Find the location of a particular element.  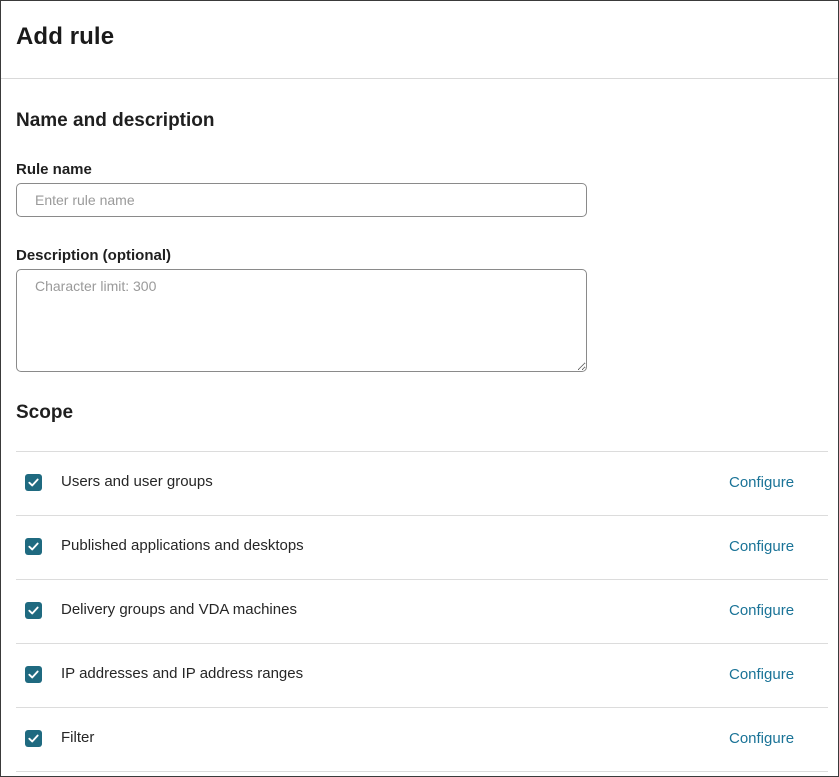

ip-addresses-checkbox is located at coordinates (33, 674).